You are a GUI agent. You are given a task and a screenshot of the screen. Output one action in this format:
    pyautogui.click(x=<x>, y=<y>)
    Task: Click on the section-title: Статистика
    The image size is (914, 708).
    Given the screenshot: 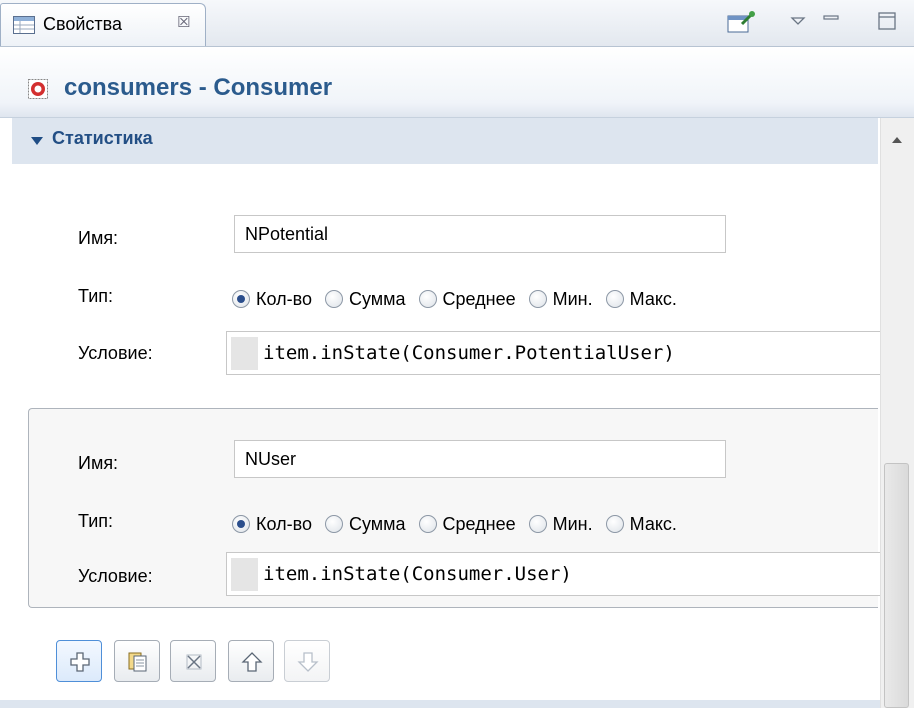 What is the action you would take?
    pyautogui.click(x=102, y=138)
    